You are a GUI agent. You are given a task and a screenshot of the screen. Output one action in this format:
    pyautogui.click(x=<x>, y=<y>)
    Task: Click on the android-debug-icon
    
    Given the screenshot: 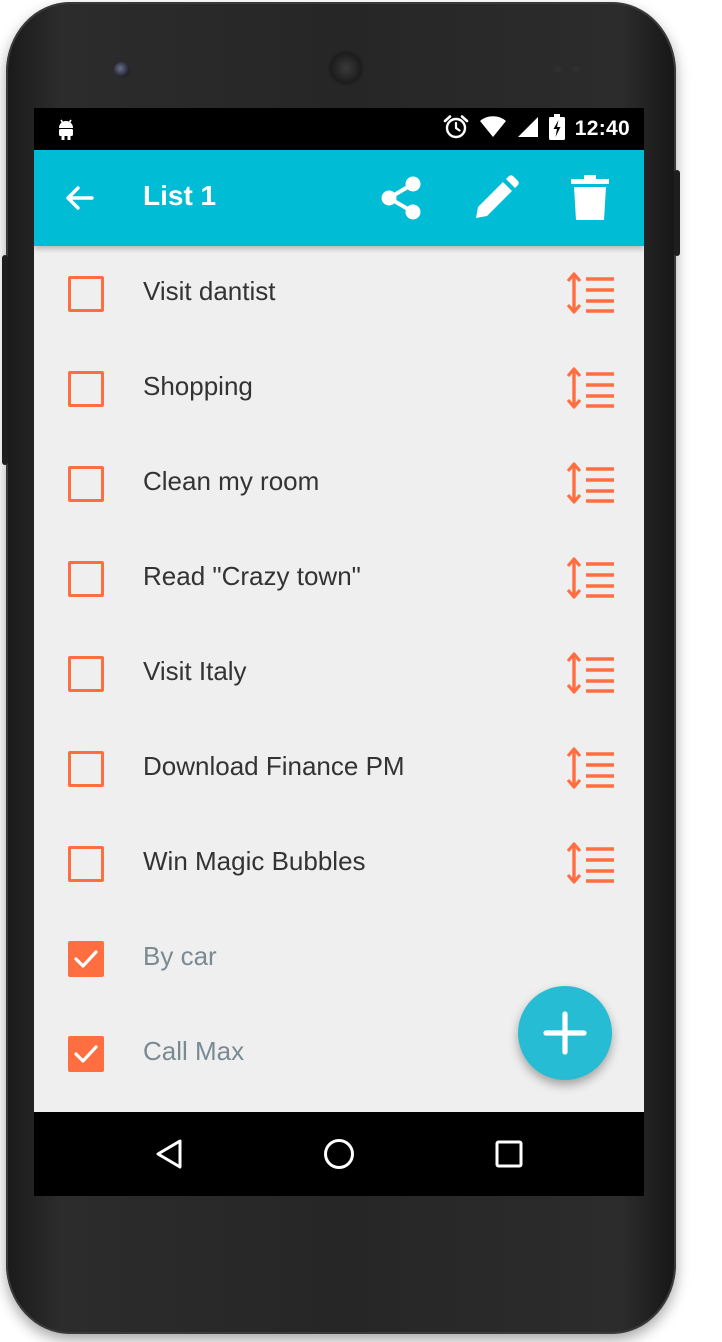 What is the action you would take?
    pyautogui.click(x=66, y=131)
    